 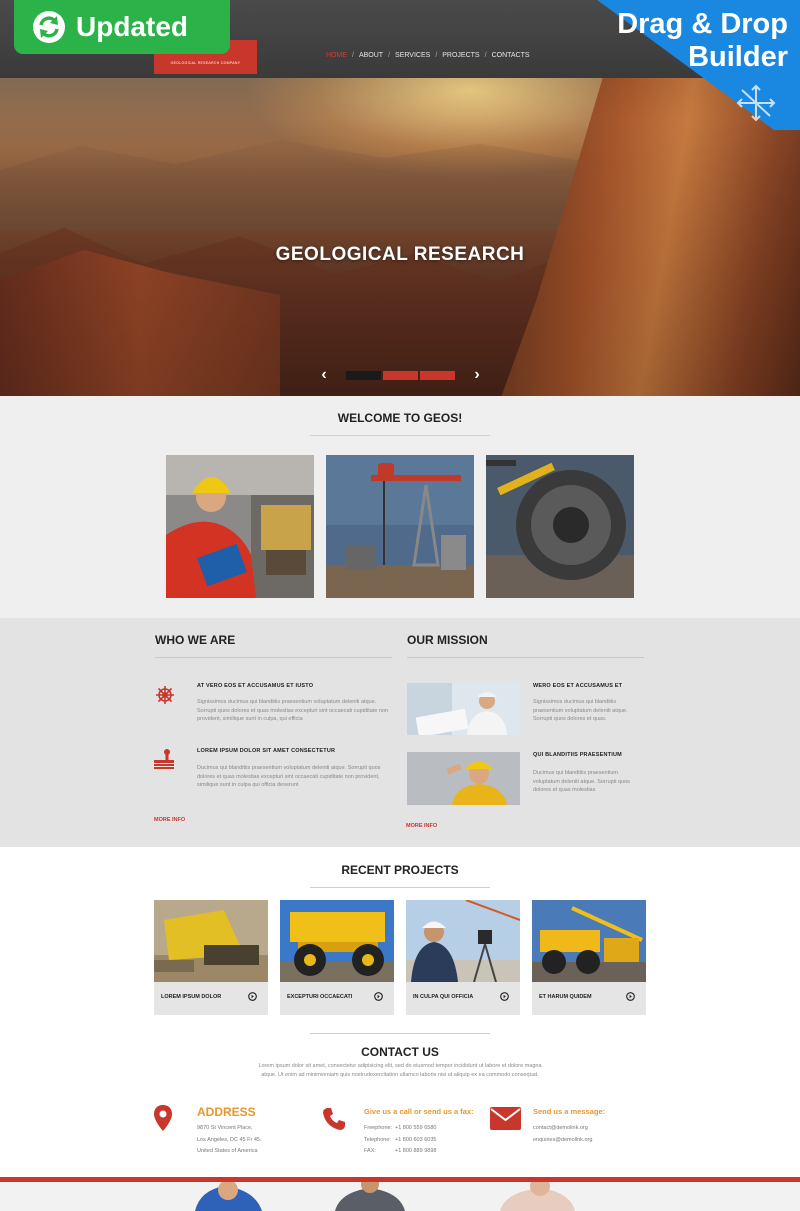 I want to click on refresh-icon, so click(x=49, y=27).